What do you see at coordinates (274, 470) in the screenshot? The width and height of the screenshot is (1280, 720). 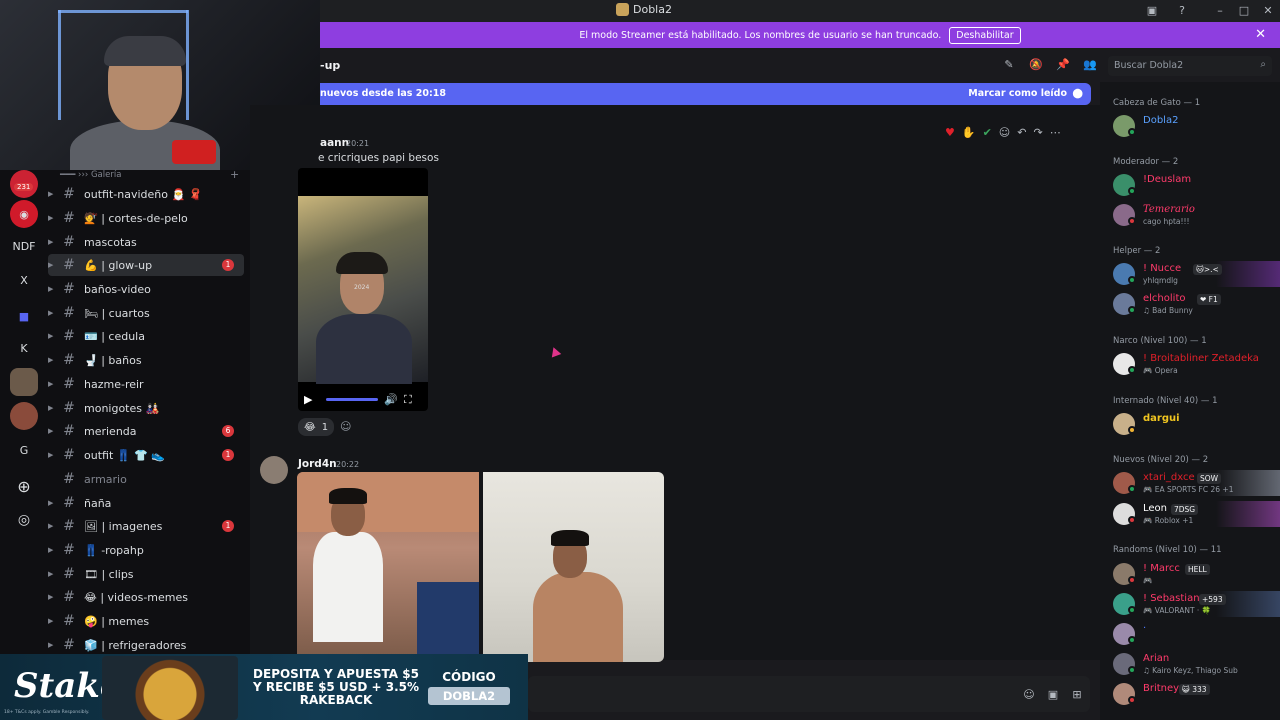 I see `avatar` at bounding box center [274, 470].